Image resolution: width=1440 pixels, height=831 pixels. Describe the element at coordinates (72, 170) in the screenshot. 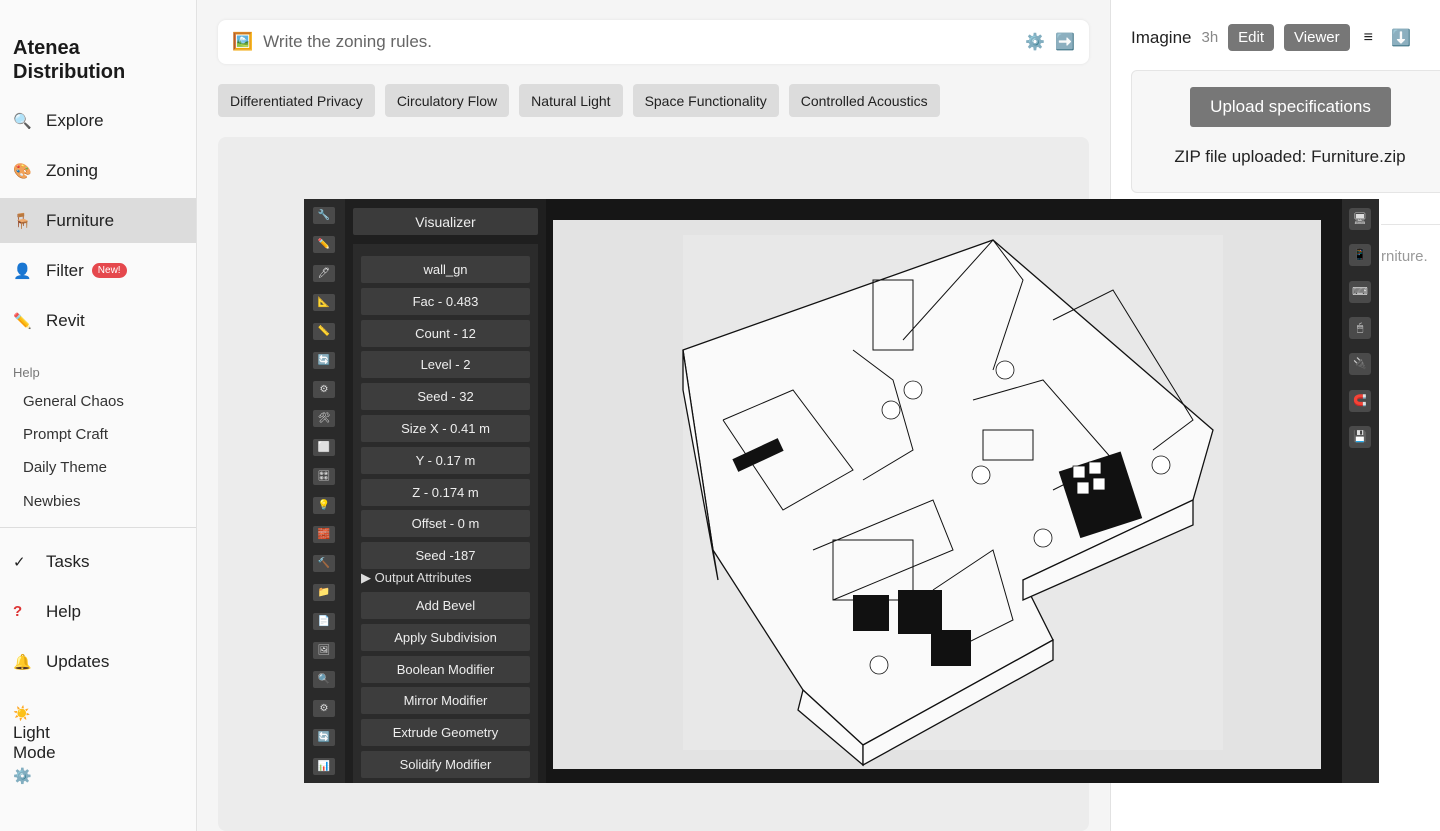

I see `nav-label: Zoning` at that location.